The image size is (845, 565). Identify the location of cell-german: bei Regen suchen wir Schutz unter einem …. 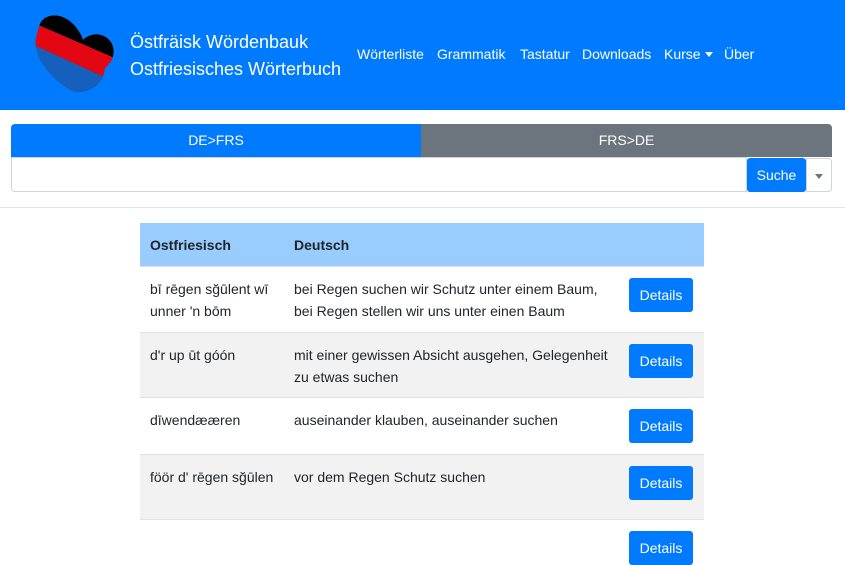
(446, 300).